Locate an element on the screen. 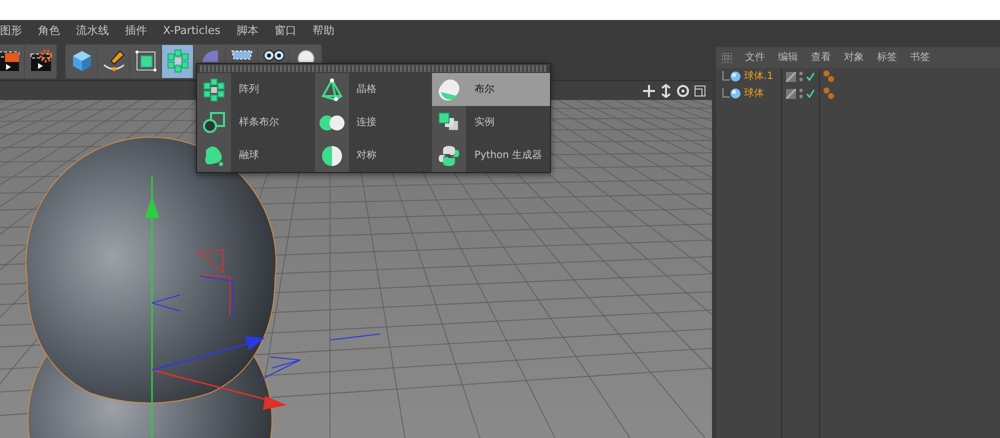 The height and width of the screenshot is (438, 1000). menu-item: 对称 is located at coordinates (373, 155).